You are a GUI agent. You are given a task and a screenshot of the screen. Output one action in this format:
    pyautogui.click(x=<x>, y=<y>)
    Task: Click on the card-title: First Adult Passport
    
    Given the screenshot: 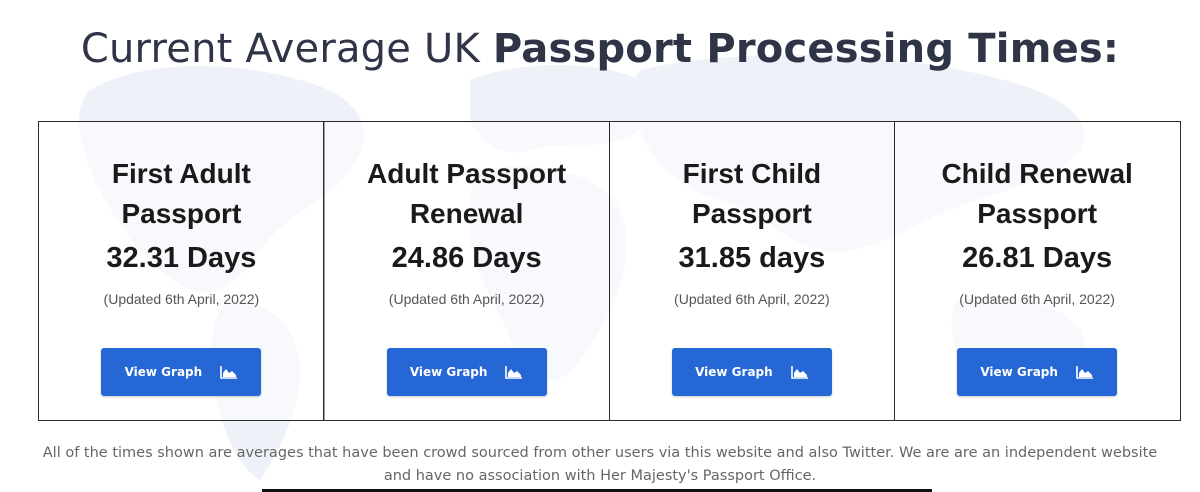 What is the action you would take?
    pyautogui.click(x=181, y=193)
    